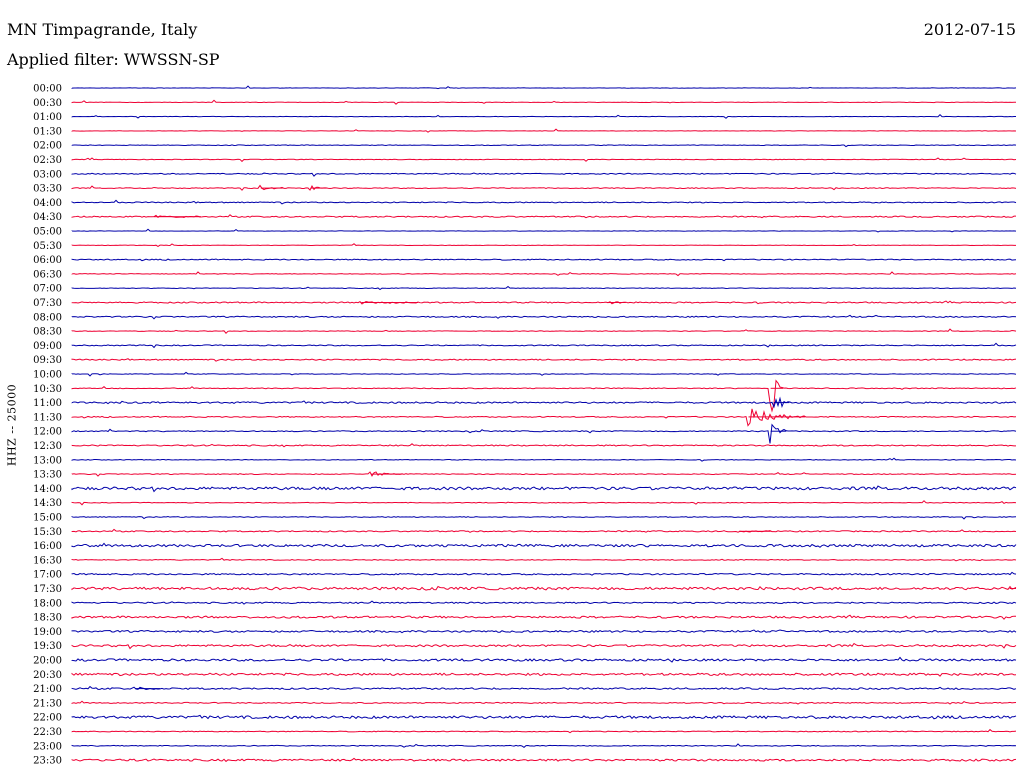  Describe the element at coordinates (47, 546) in the screenshot. I see `time-label-1600: 16:00` at that location.